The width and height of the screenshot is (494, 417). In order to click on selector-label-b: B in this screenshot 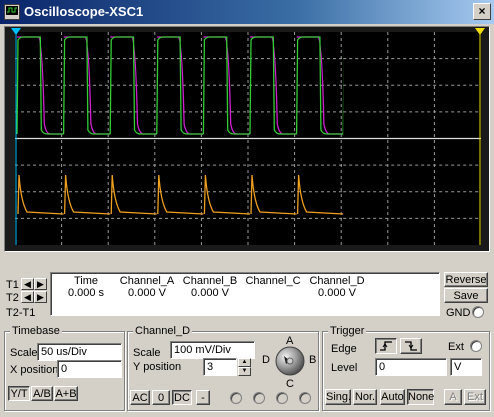, I will do `click(313, 360)`.